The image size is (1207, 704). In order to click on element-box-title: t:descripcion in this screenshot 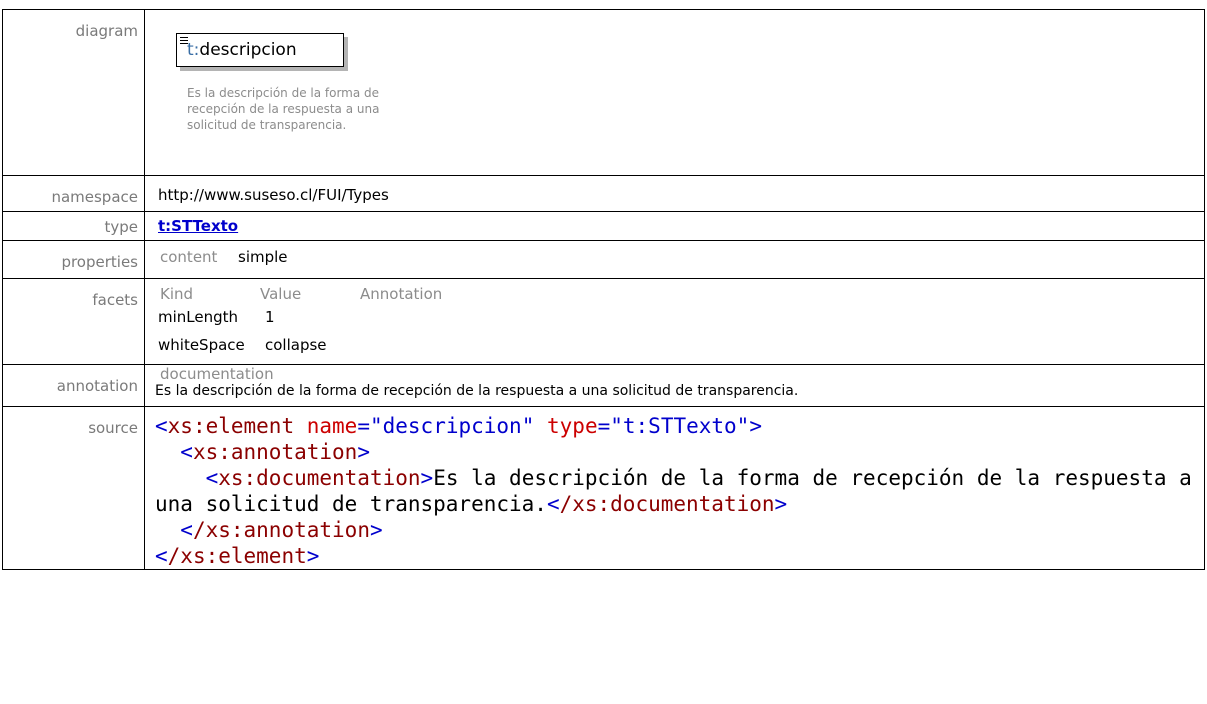, I will do `click(242, 50)`.